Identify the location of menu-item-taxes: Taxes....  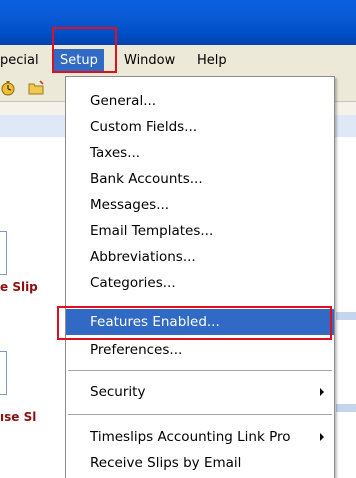
(200, 153).